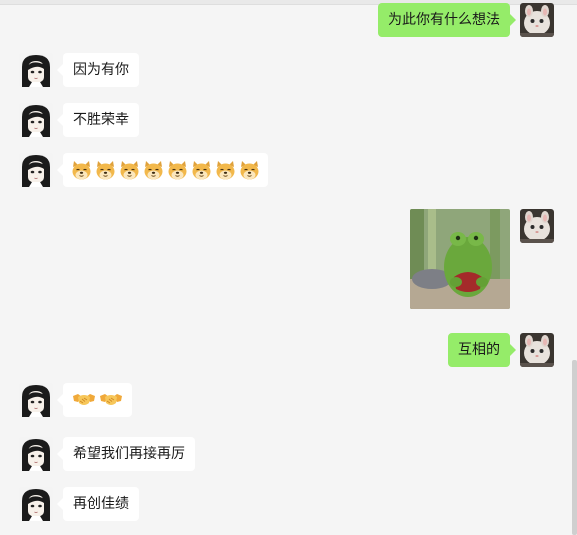 The height and width of the screenshot is (535, 577). What do you see at coordinates (574, 447) in the screenshot?
I see `scrollbar` at bounding box center [574, 447].